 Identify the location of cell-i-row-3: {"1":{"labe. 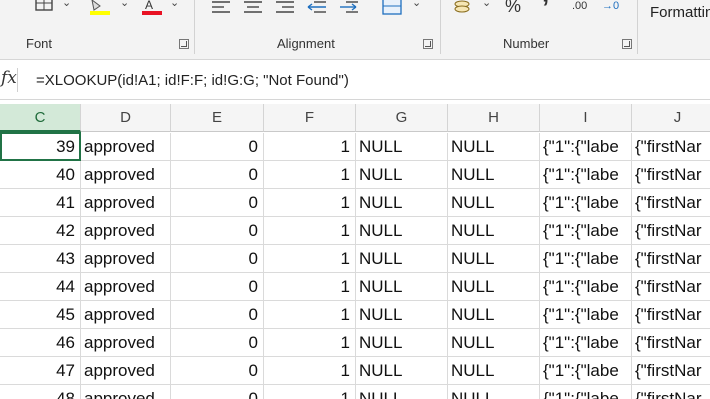
(586, 231).